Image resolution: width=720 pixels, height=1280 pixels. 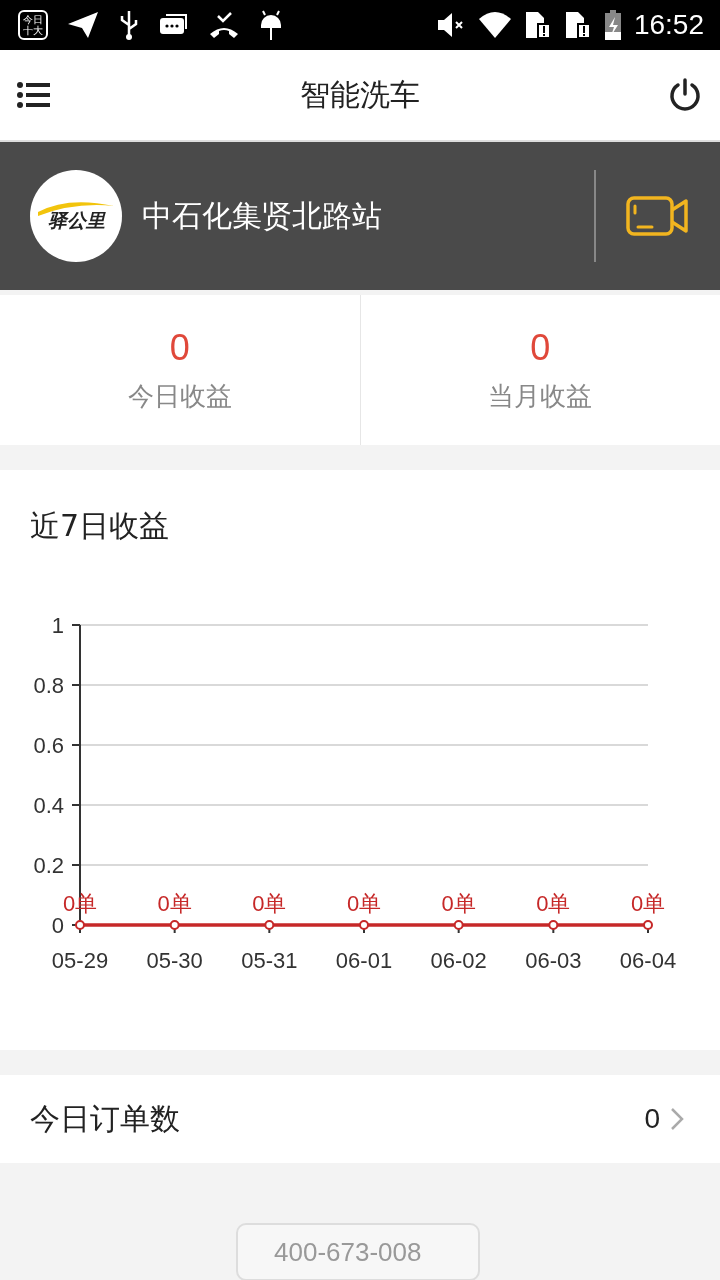 I want to click on y-tick-label: 0.8, so click(x=48, y=685).